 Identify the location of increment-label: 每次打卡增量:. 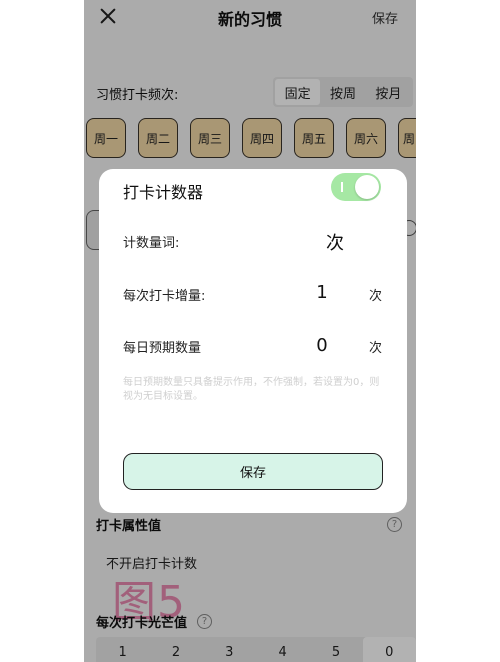
(164, 296).